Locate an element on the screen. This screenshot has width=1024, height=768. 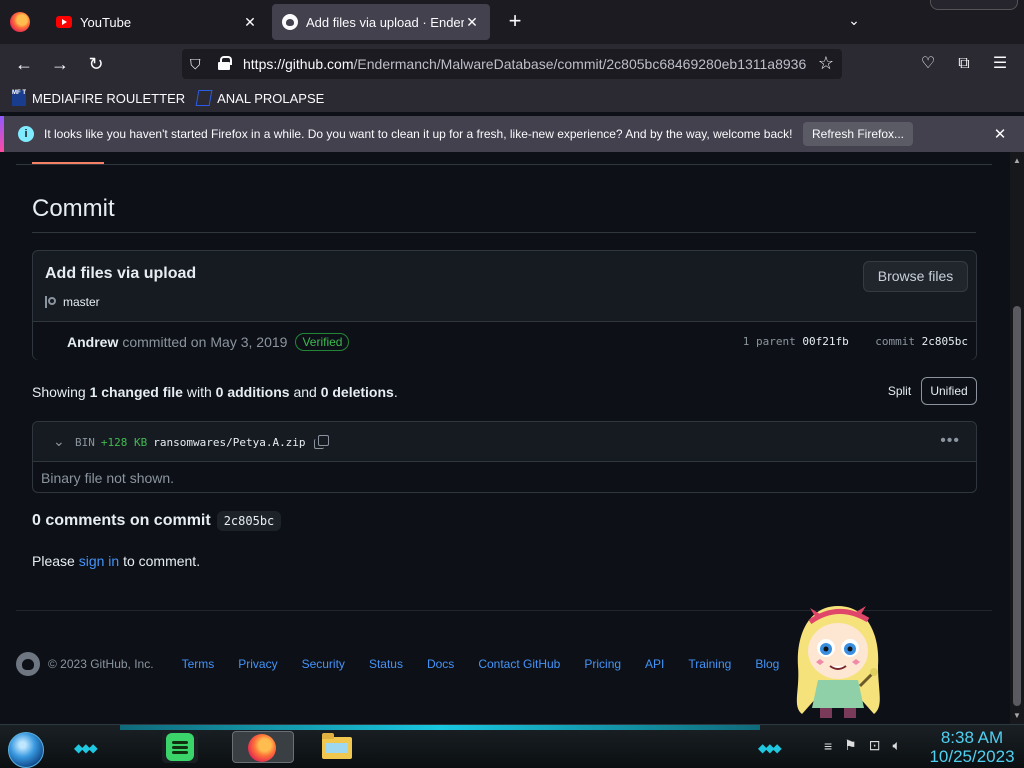
footer-link-training: Training is located at coordinates (709, 664).